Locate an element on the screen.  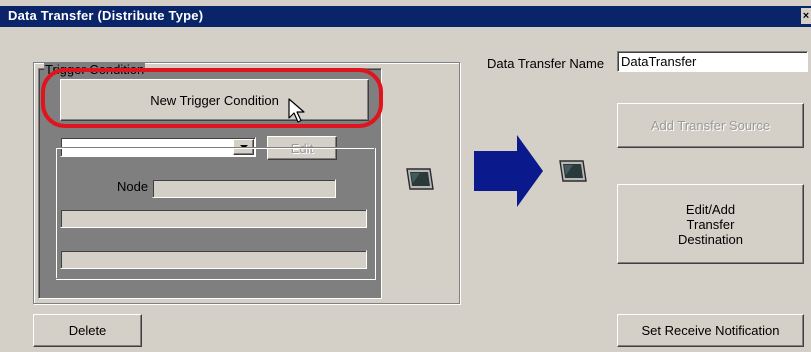
data-transfer-name-label: Data Transfer Name is located at coordinates (546, 63).